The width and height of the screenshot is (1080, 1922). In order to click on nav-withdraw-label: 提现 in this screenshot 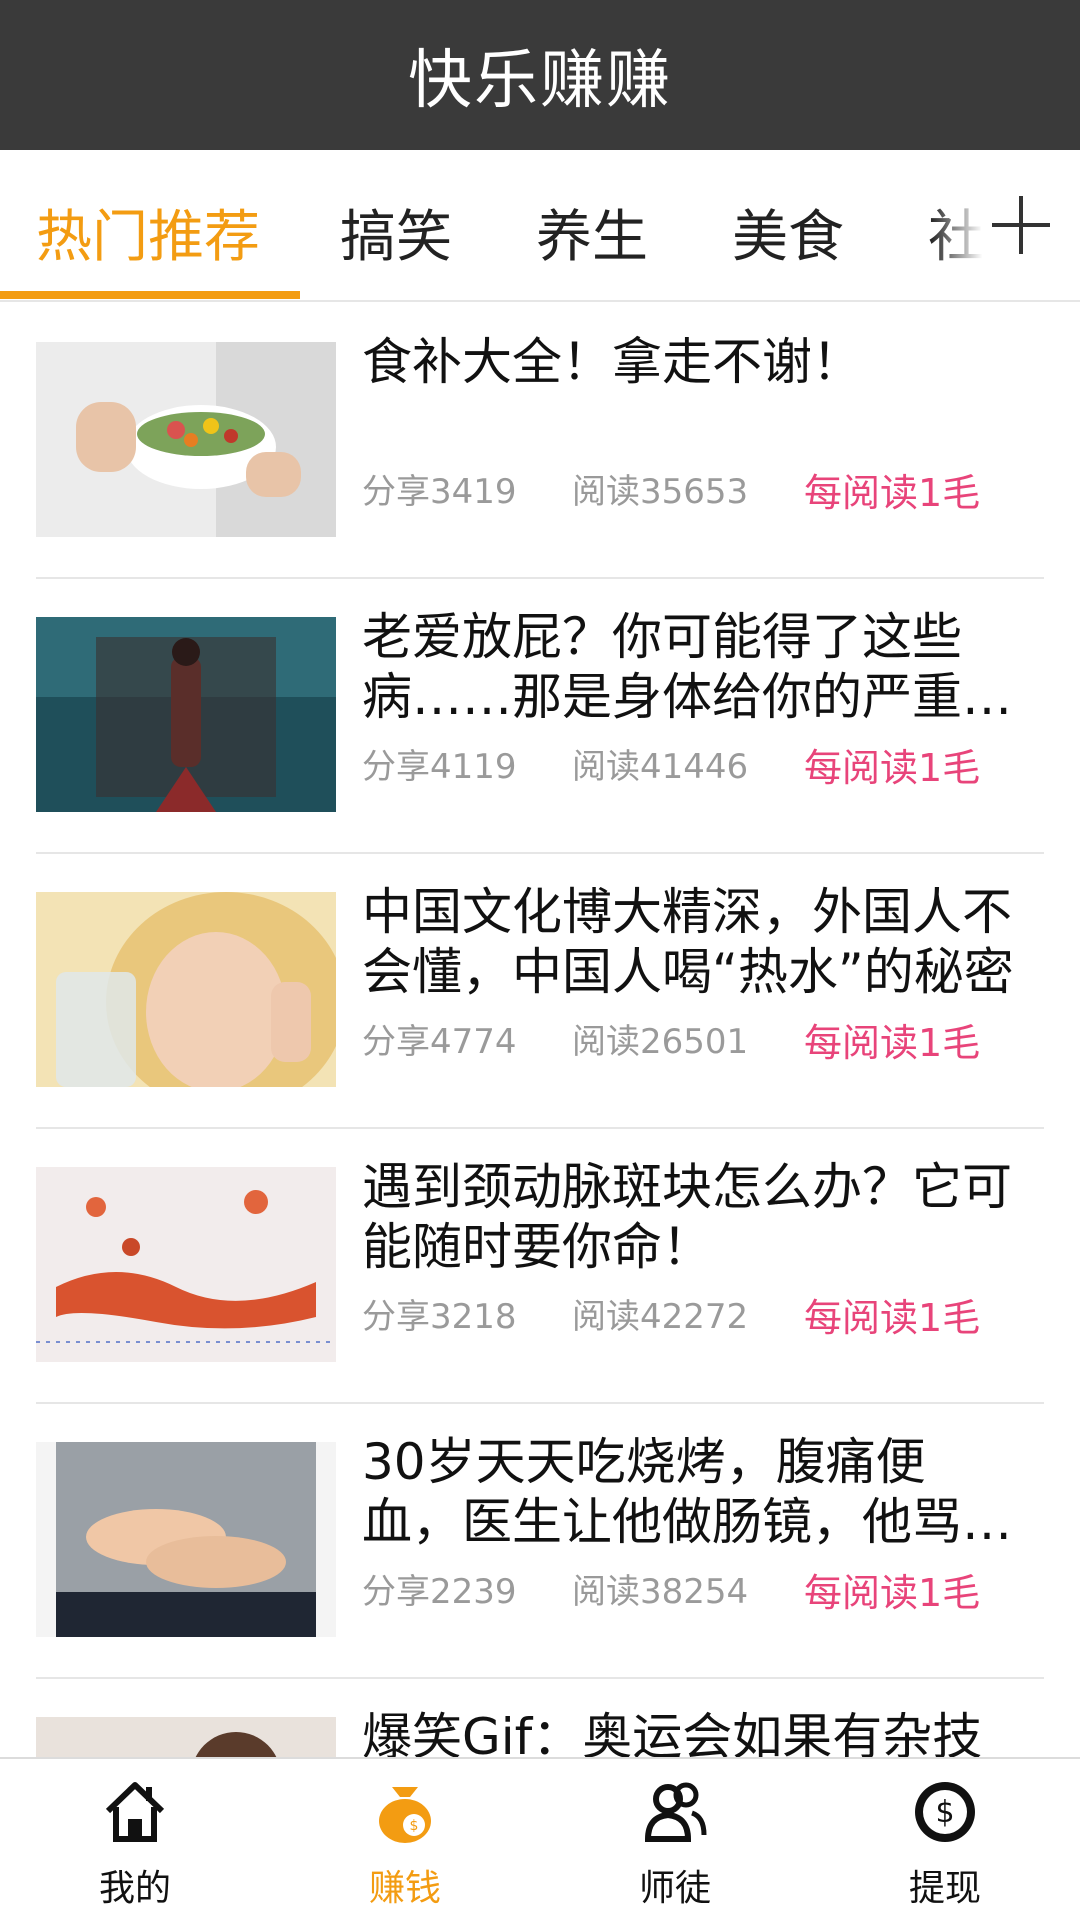, I will do `click(944, 1888)`.